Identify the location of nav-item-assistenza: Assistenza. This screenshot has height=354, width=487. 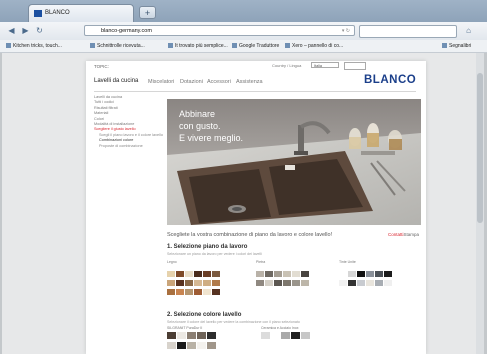
(249, 82).